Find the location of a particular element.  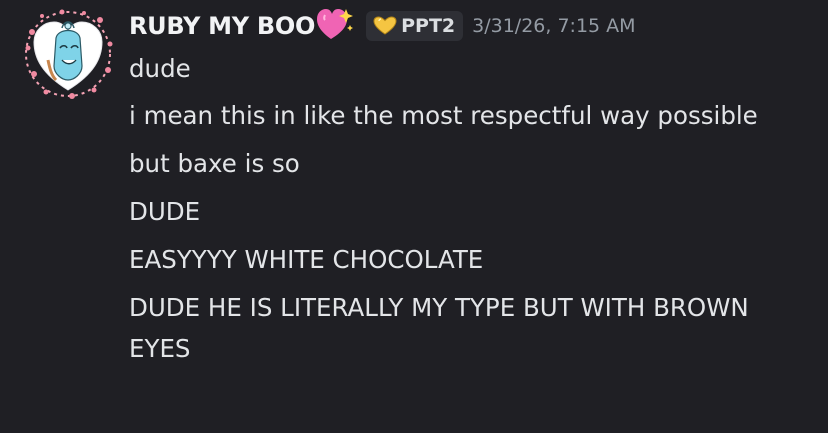

guild-tag-label: PPT2 is located at coordinates (428, 26).